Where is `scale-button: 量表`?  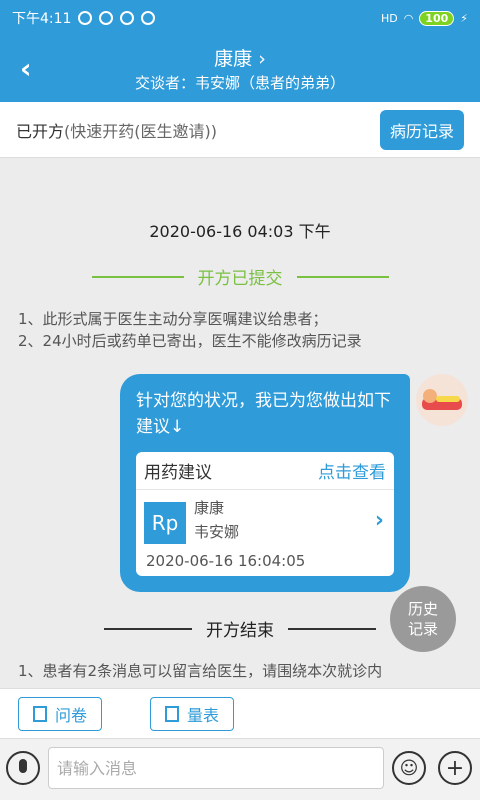 scale-button: 量表 is located at coordinates (192, 714).